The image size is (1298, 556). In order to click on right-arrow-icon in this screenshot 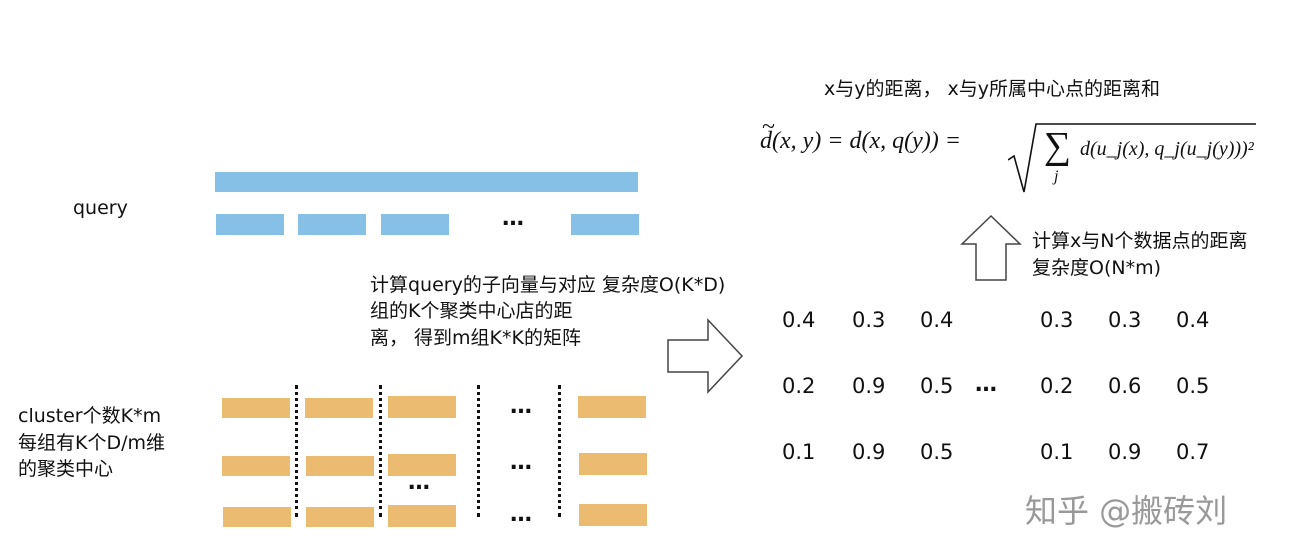, I will do `click(705, 356)`.